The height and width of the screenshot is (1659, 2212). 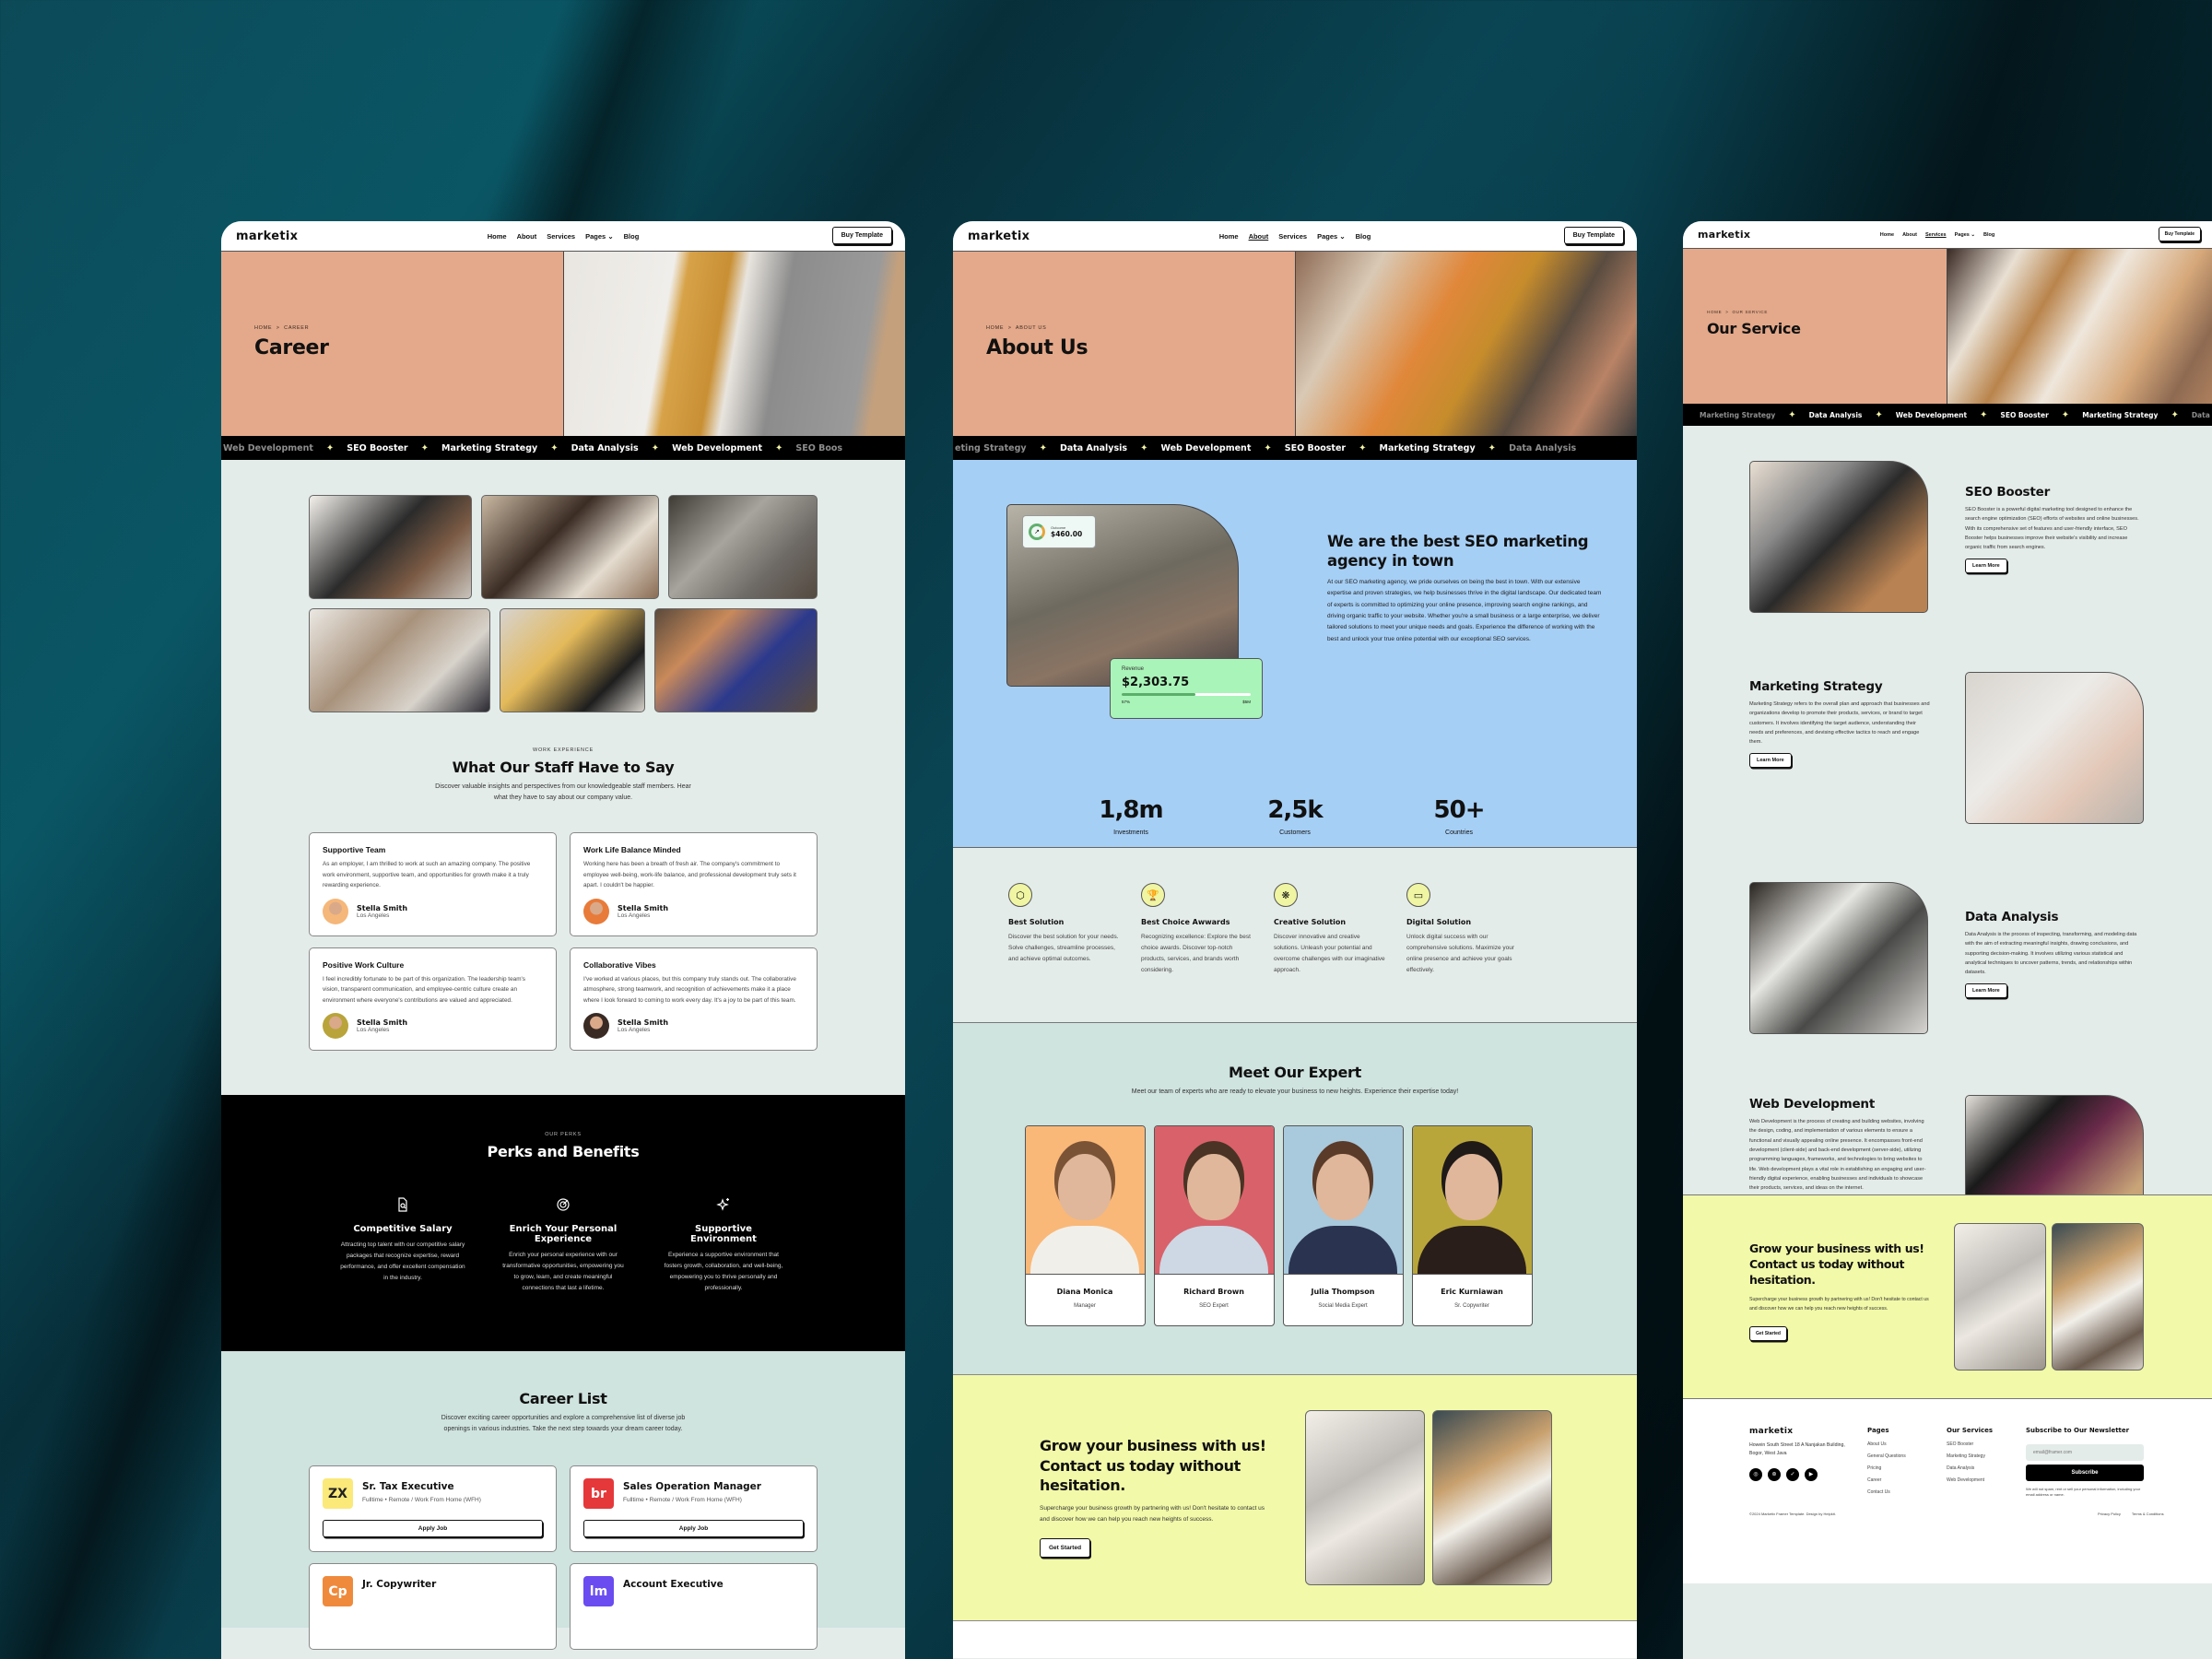 What do you see at coordinates (433, 1607) in the screenshot?
I see `job-card: Cp Jr. Copywriter` at bounding box center [433, 1607].